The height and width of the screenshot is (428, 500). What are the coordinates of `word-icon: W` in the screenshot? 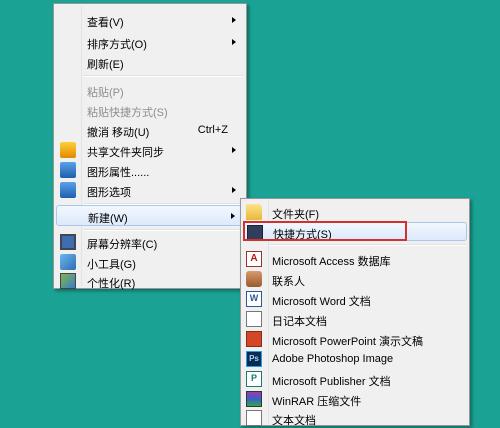 It's located at (254, 299).